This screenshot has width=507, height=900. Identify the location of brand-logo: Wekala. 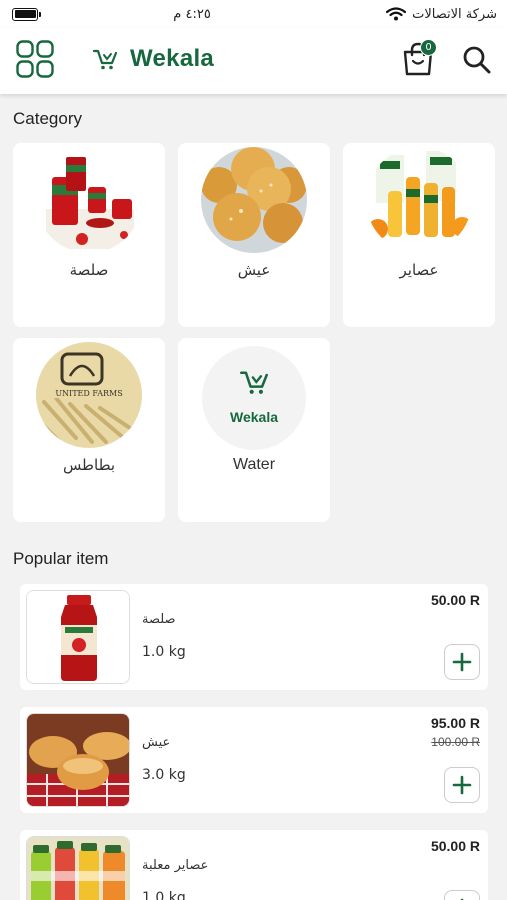
(153, 59).